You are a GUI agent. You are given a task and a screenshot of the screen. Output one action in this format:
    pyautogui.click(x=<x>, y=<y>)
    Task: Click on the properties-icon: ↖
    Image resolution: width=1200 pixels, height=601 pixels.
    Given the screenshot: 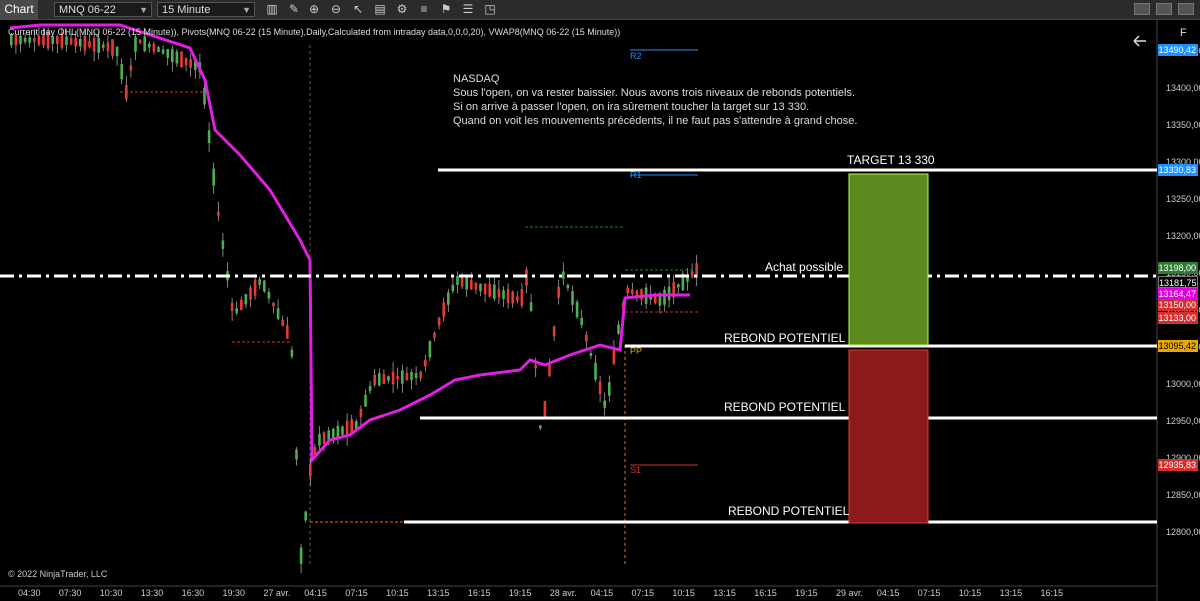 What is the action you would take?
    pyautogui.click(x=358, y=9)
    